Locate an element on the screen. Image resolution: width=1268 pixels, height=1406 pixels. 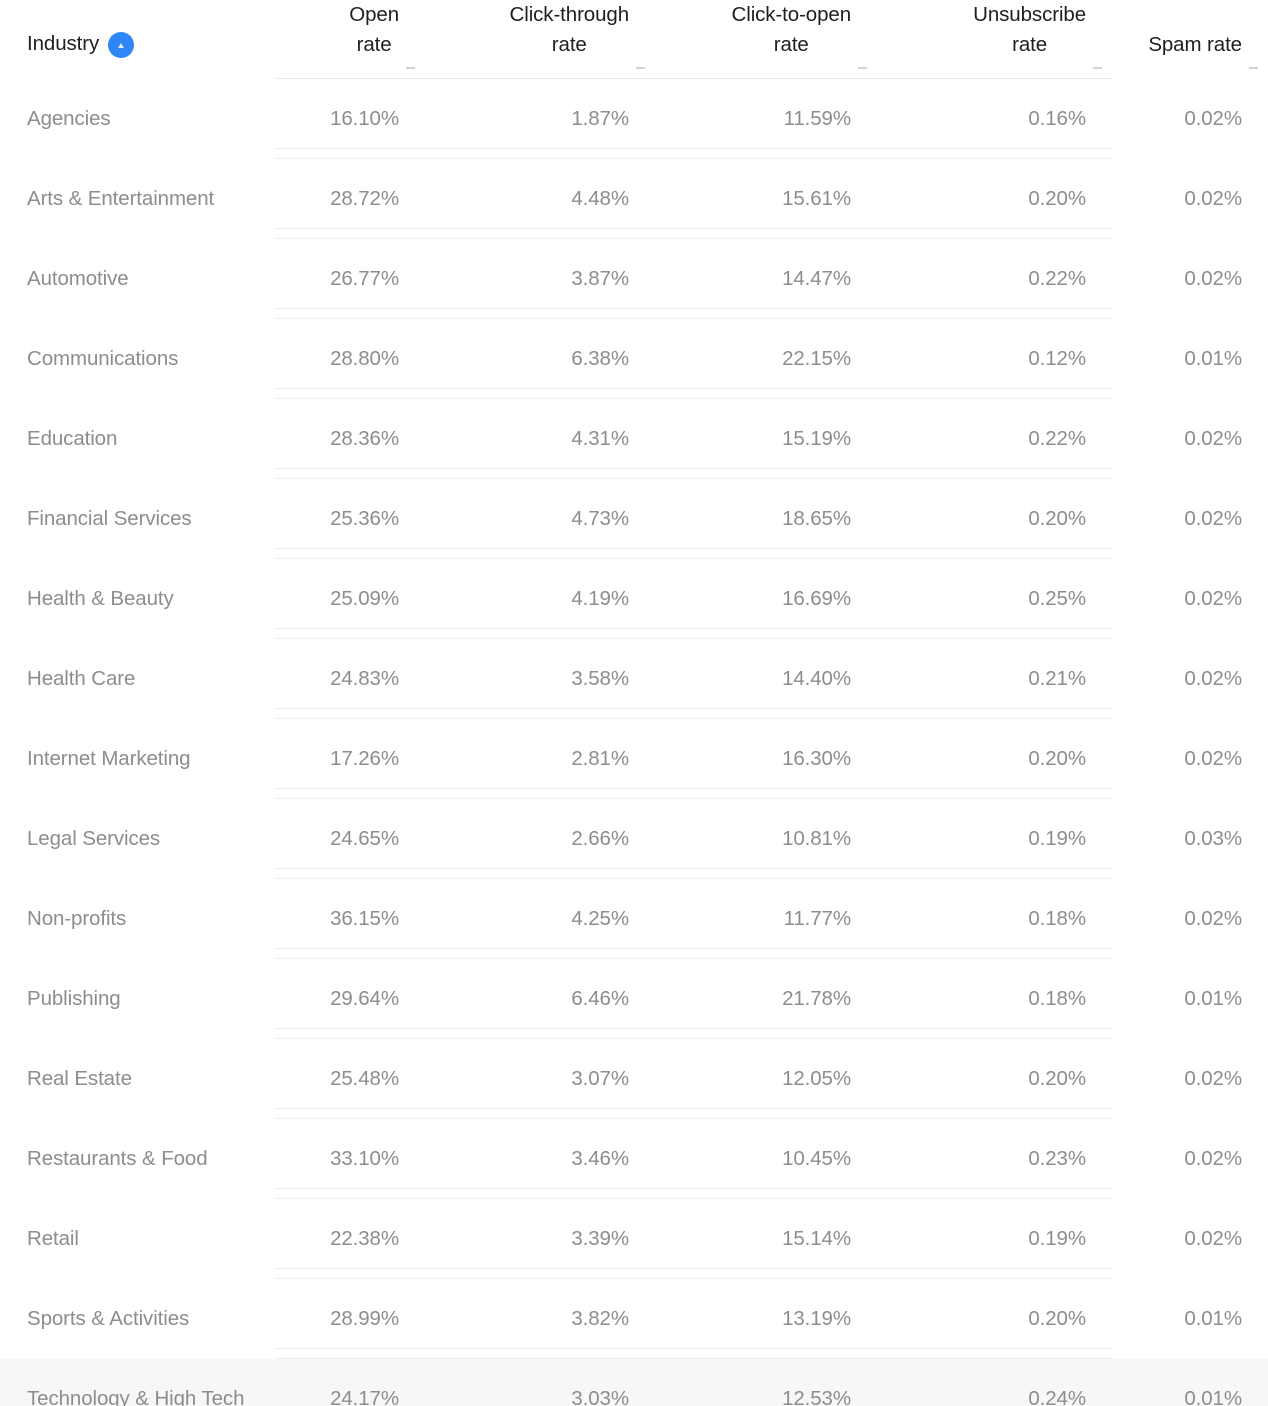
table-cell-open: 29.64% is located at coordinates (350, 999).